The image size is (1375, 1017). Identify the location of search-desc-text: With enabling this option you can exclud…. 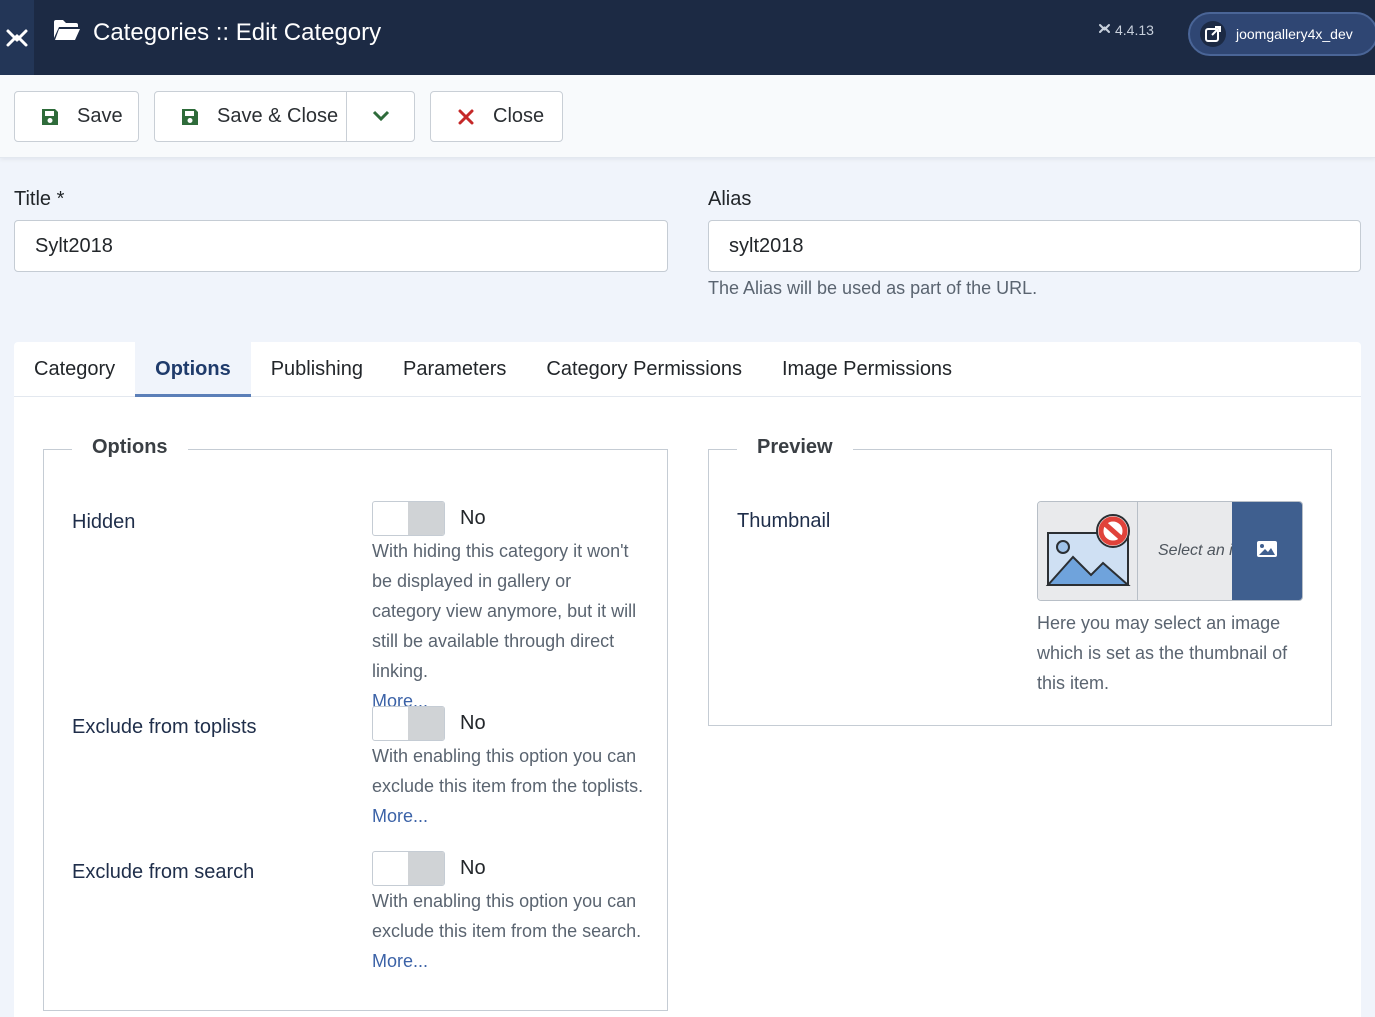
(507, 916).